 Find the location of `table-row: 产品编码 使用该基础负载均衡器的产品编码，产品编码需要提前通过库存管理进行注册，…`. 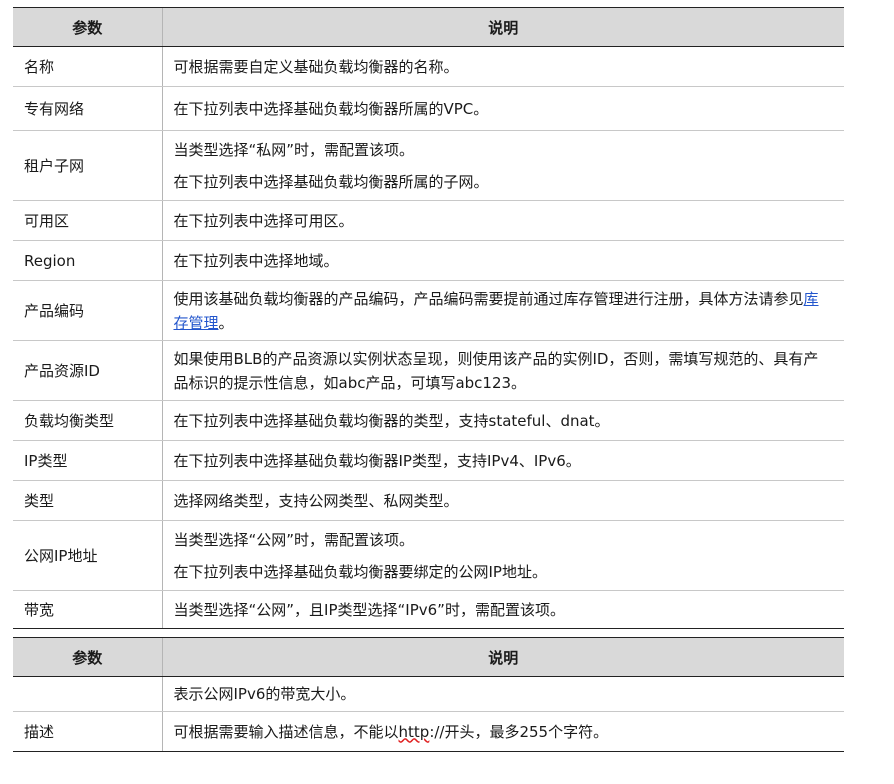

table-row: 产品编码 使用该基础负载均衡器的产品编码，产品编码需要提前通过库存管理进行注册，… is located at coordinates (428, 310).